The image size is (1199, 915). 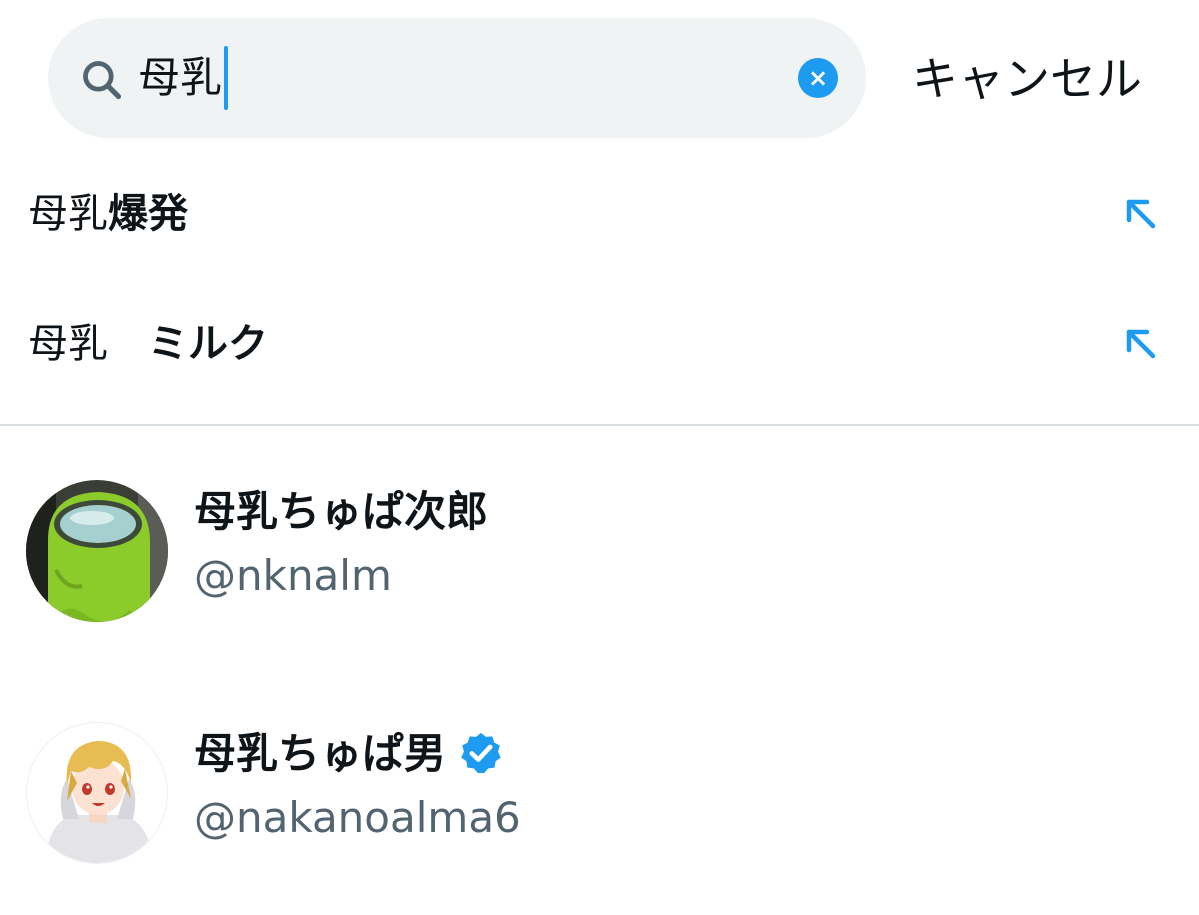 What do you see at coordinates (599, 213) in the screenshot?
I see `search-suggestion: 母乳爆発` at bounding box center [599, 213].